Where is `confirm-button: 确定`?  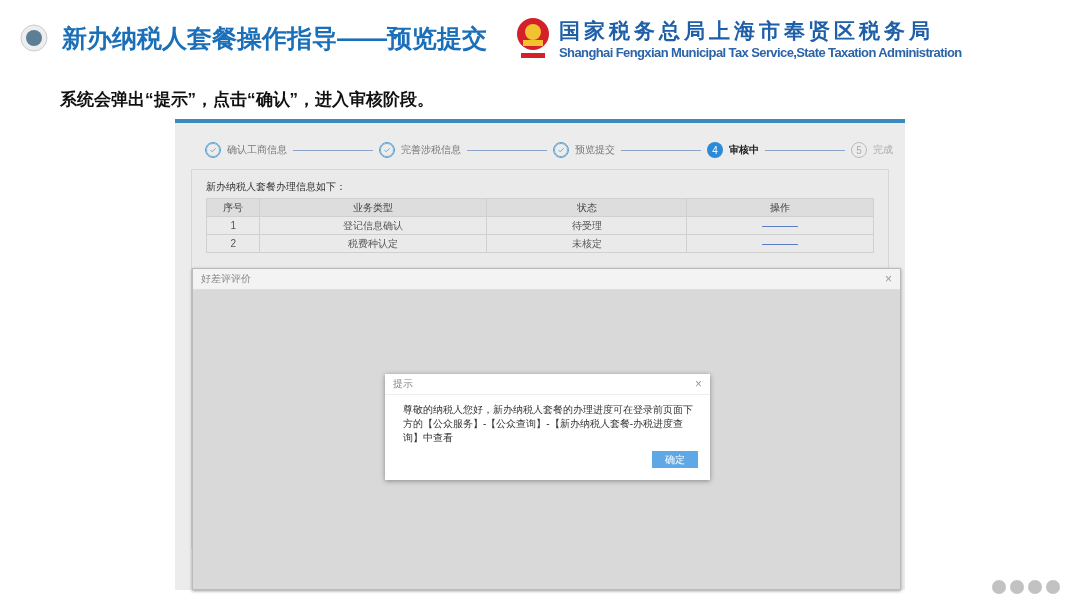 confirm-button: 确定 is located at coordinates (675, 459).